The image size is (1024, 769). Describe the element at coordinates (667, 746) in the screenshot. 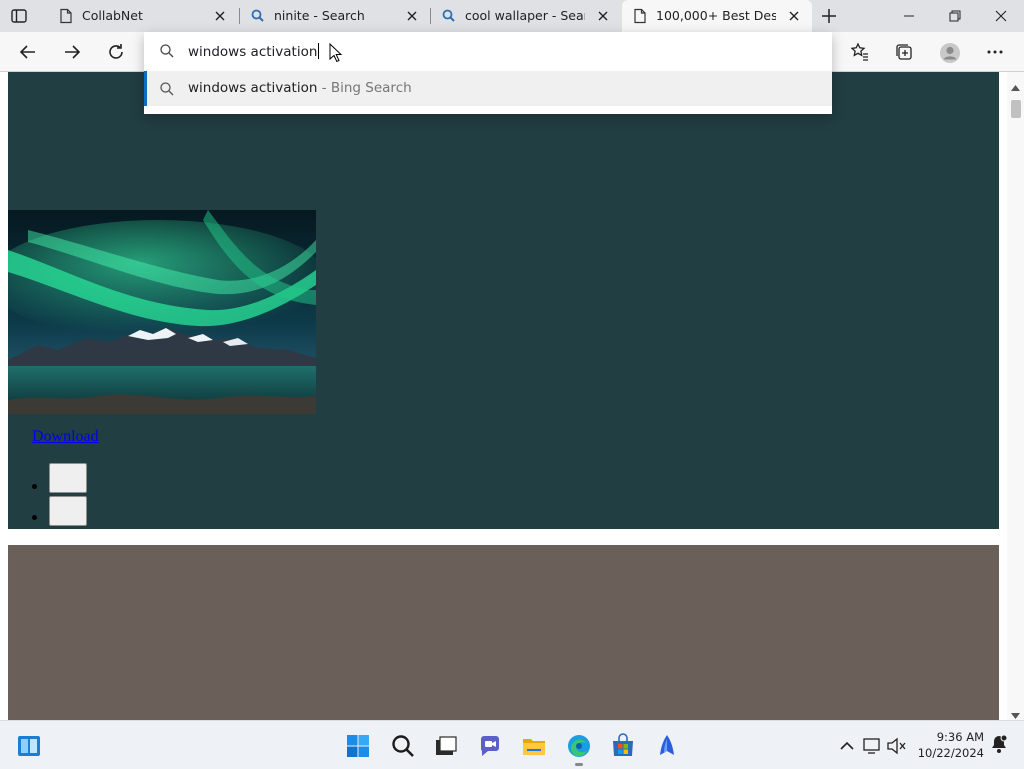

I see `app-icon` at that location.